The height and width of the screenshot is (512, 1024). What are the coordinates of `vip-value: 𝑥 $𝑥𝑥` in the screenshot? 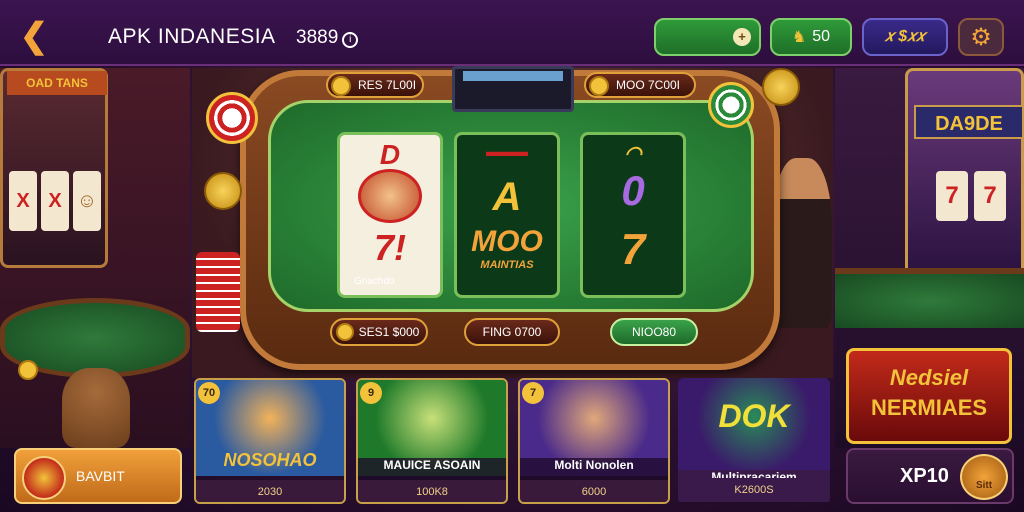 It's located at (905, 36).